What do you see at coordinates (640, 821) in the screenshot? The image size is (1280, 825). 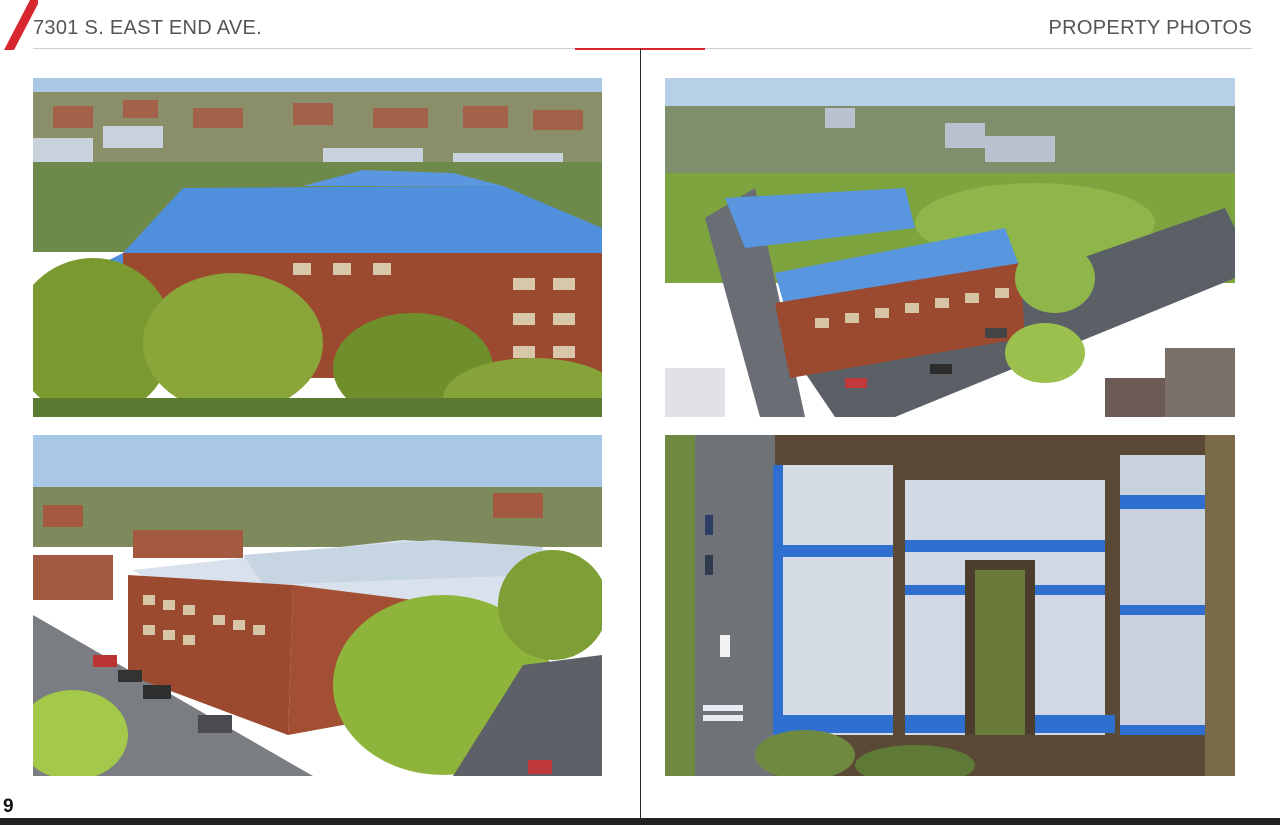 I see `footer-bar` at bounding box center [640, 821].